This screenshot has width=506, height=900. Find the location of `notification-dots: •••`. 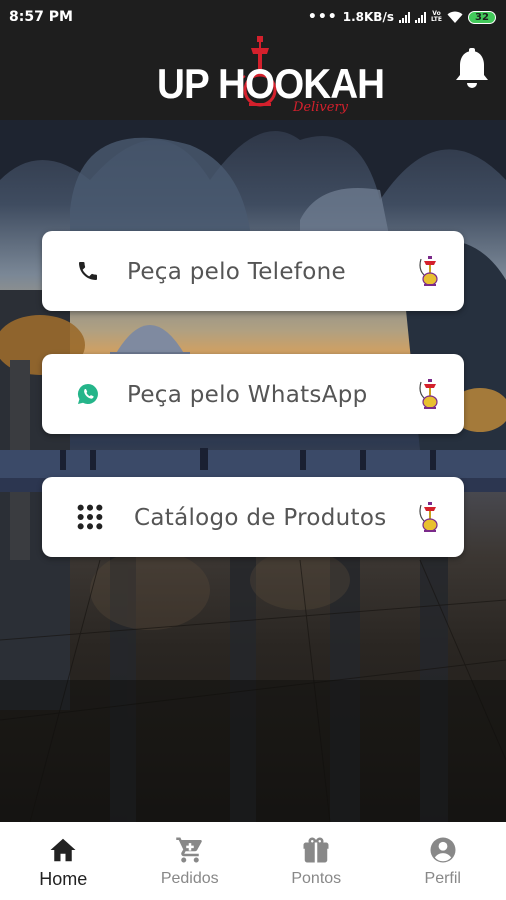

notification-dots: ••• is located at coordinates (322, 17).